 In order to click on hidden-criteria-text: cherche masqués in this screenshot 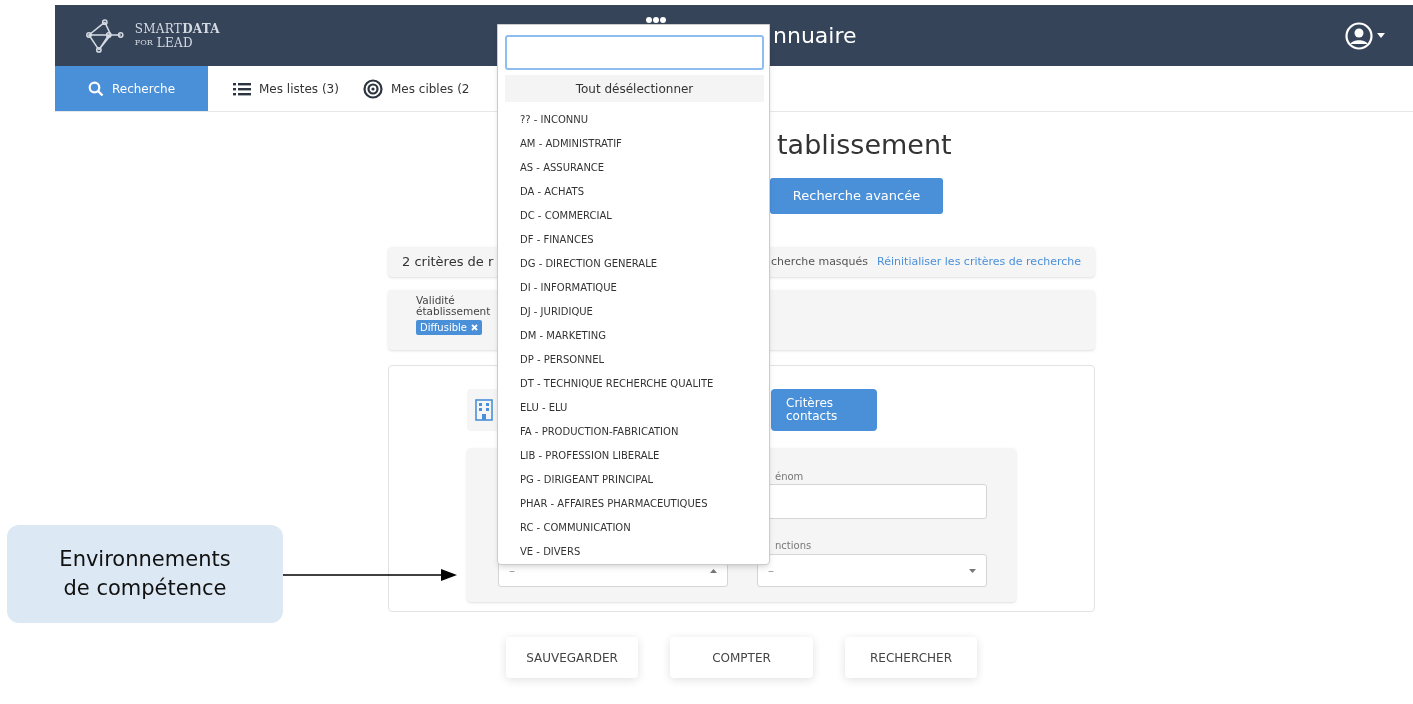, I will do `click(820, 261)`.